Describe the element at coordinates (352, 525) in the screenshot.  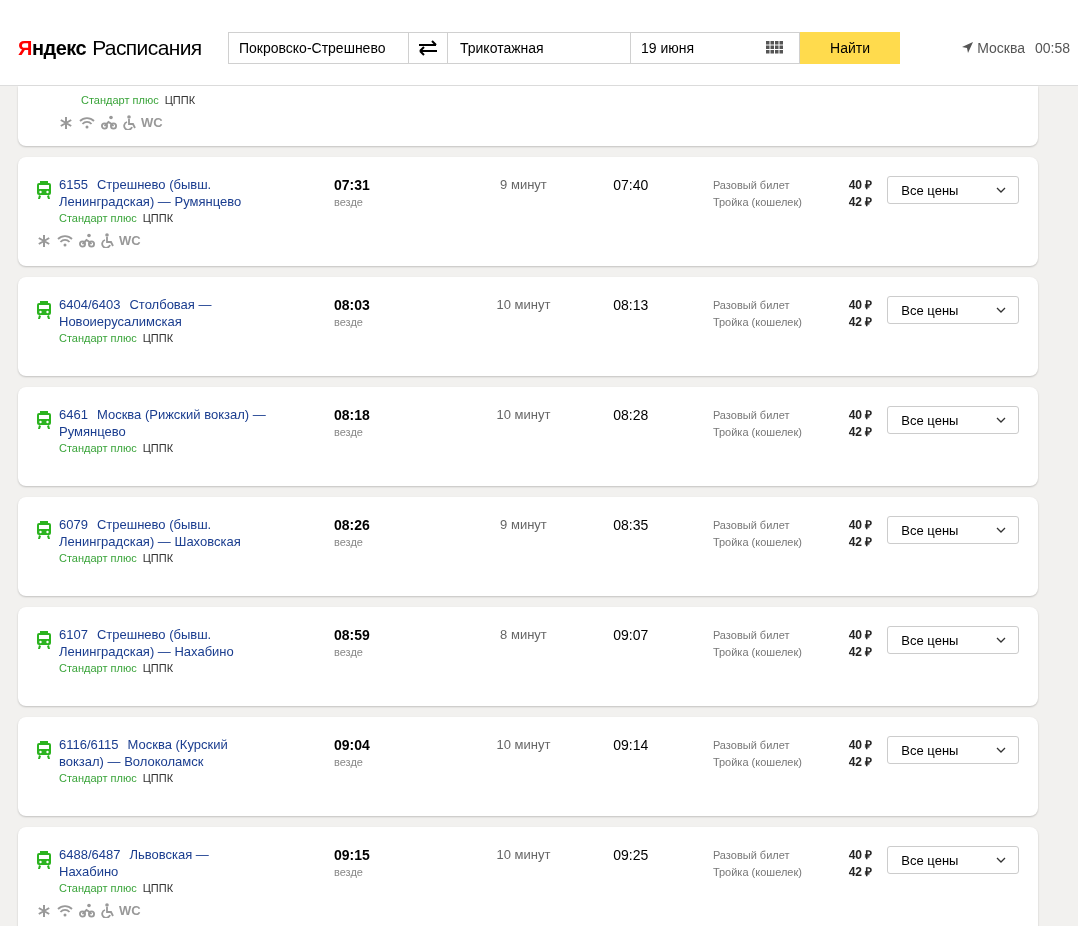
I see `departure-time: 08:26` at that location.